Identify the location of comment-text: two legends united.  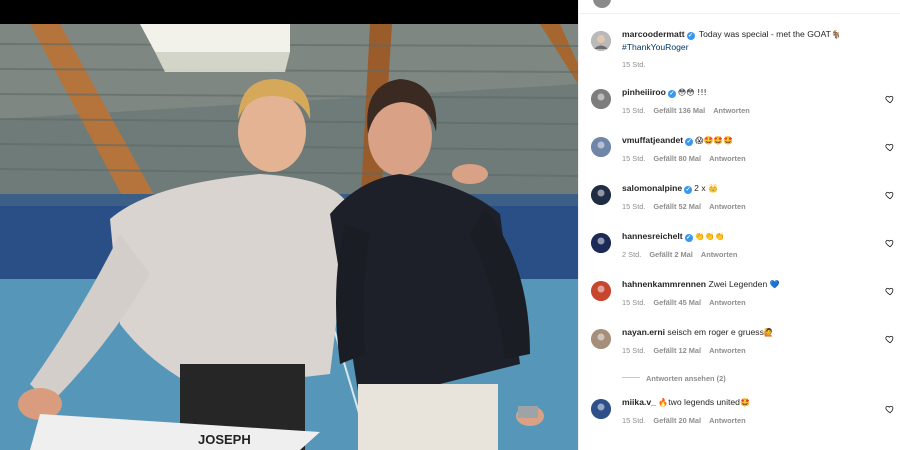
(704, 402).